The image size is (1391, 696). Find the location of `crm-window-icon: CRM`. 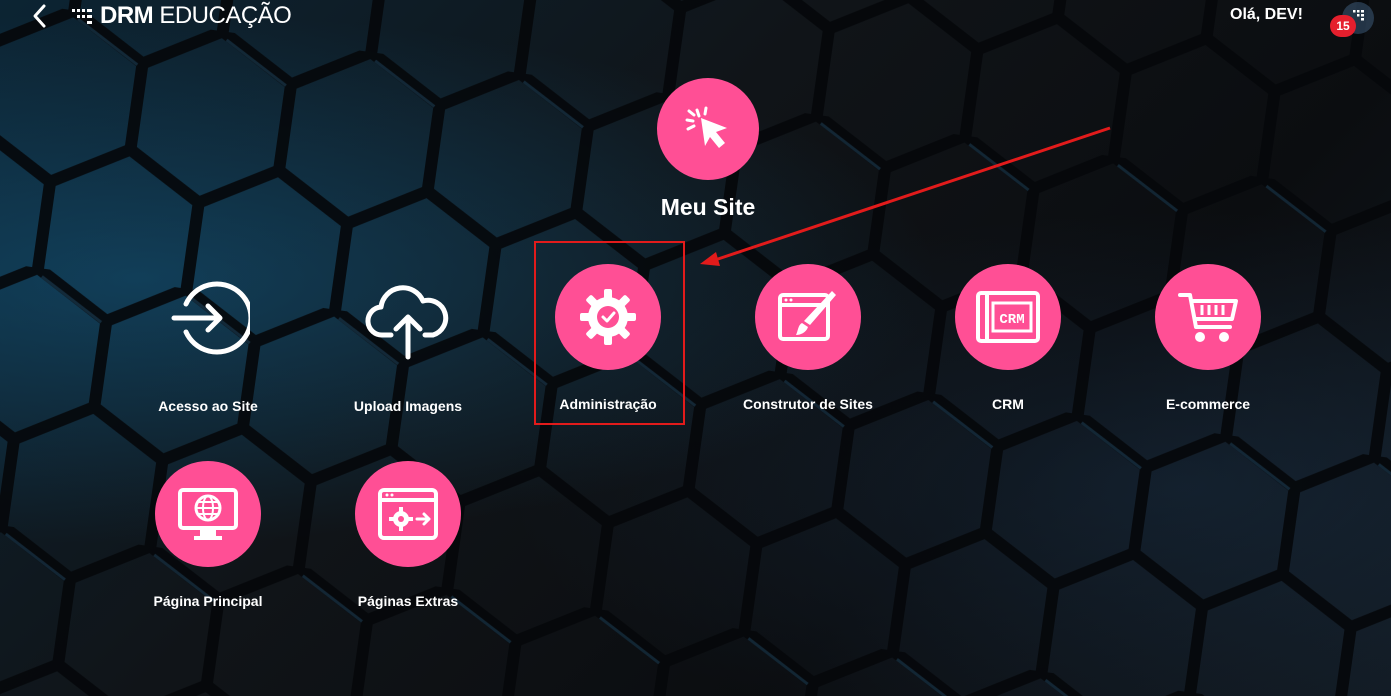

crm-window-icon: CRM is located at coordinates (1008, 317).